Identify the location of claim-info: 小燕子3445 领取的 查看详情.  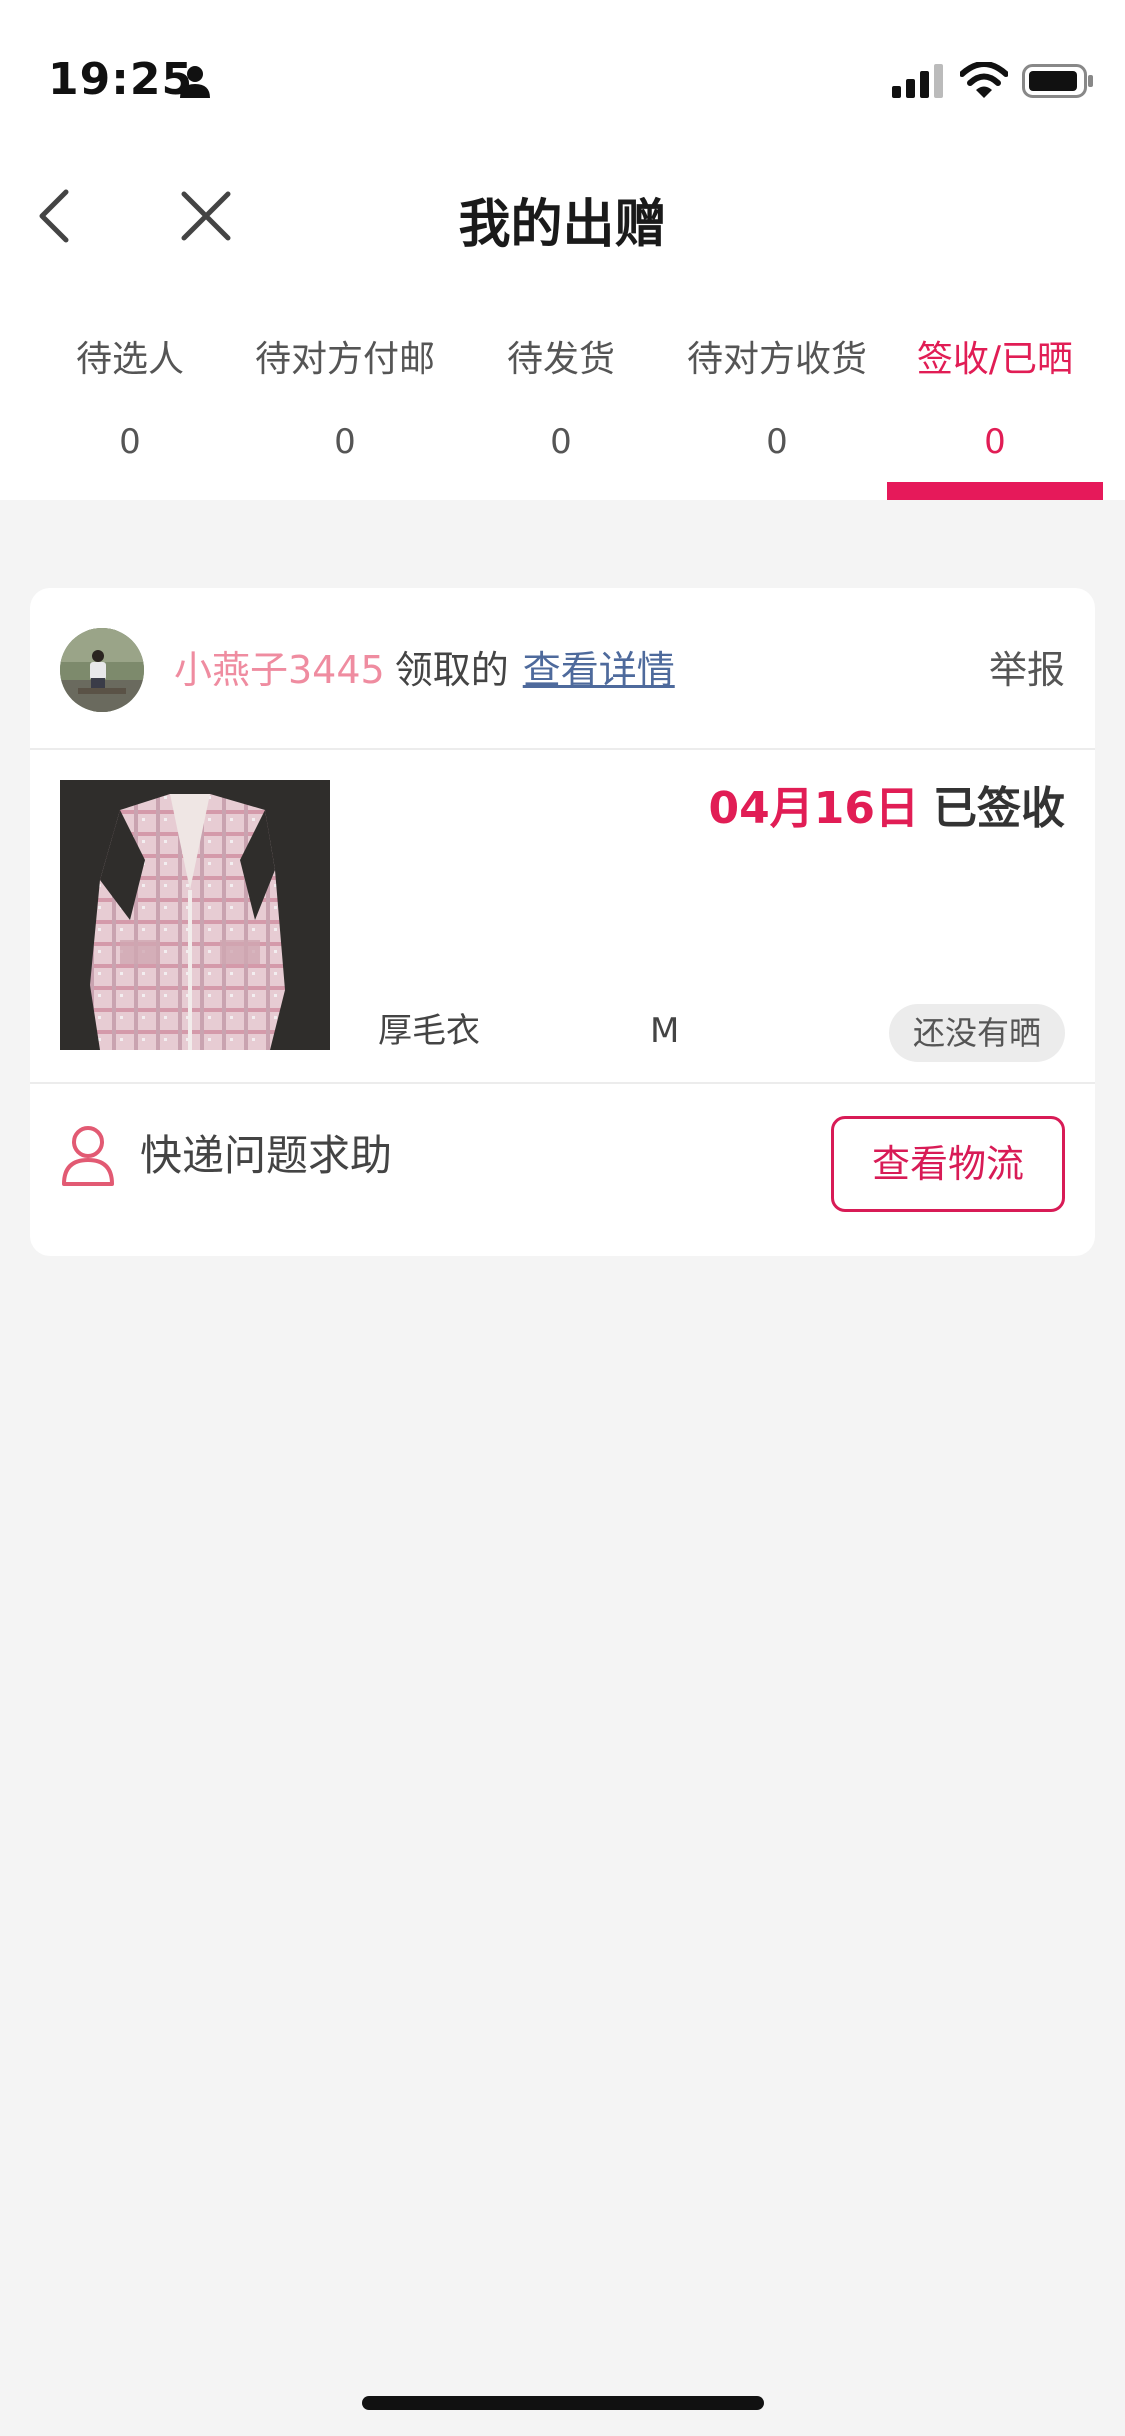
(424, 670).